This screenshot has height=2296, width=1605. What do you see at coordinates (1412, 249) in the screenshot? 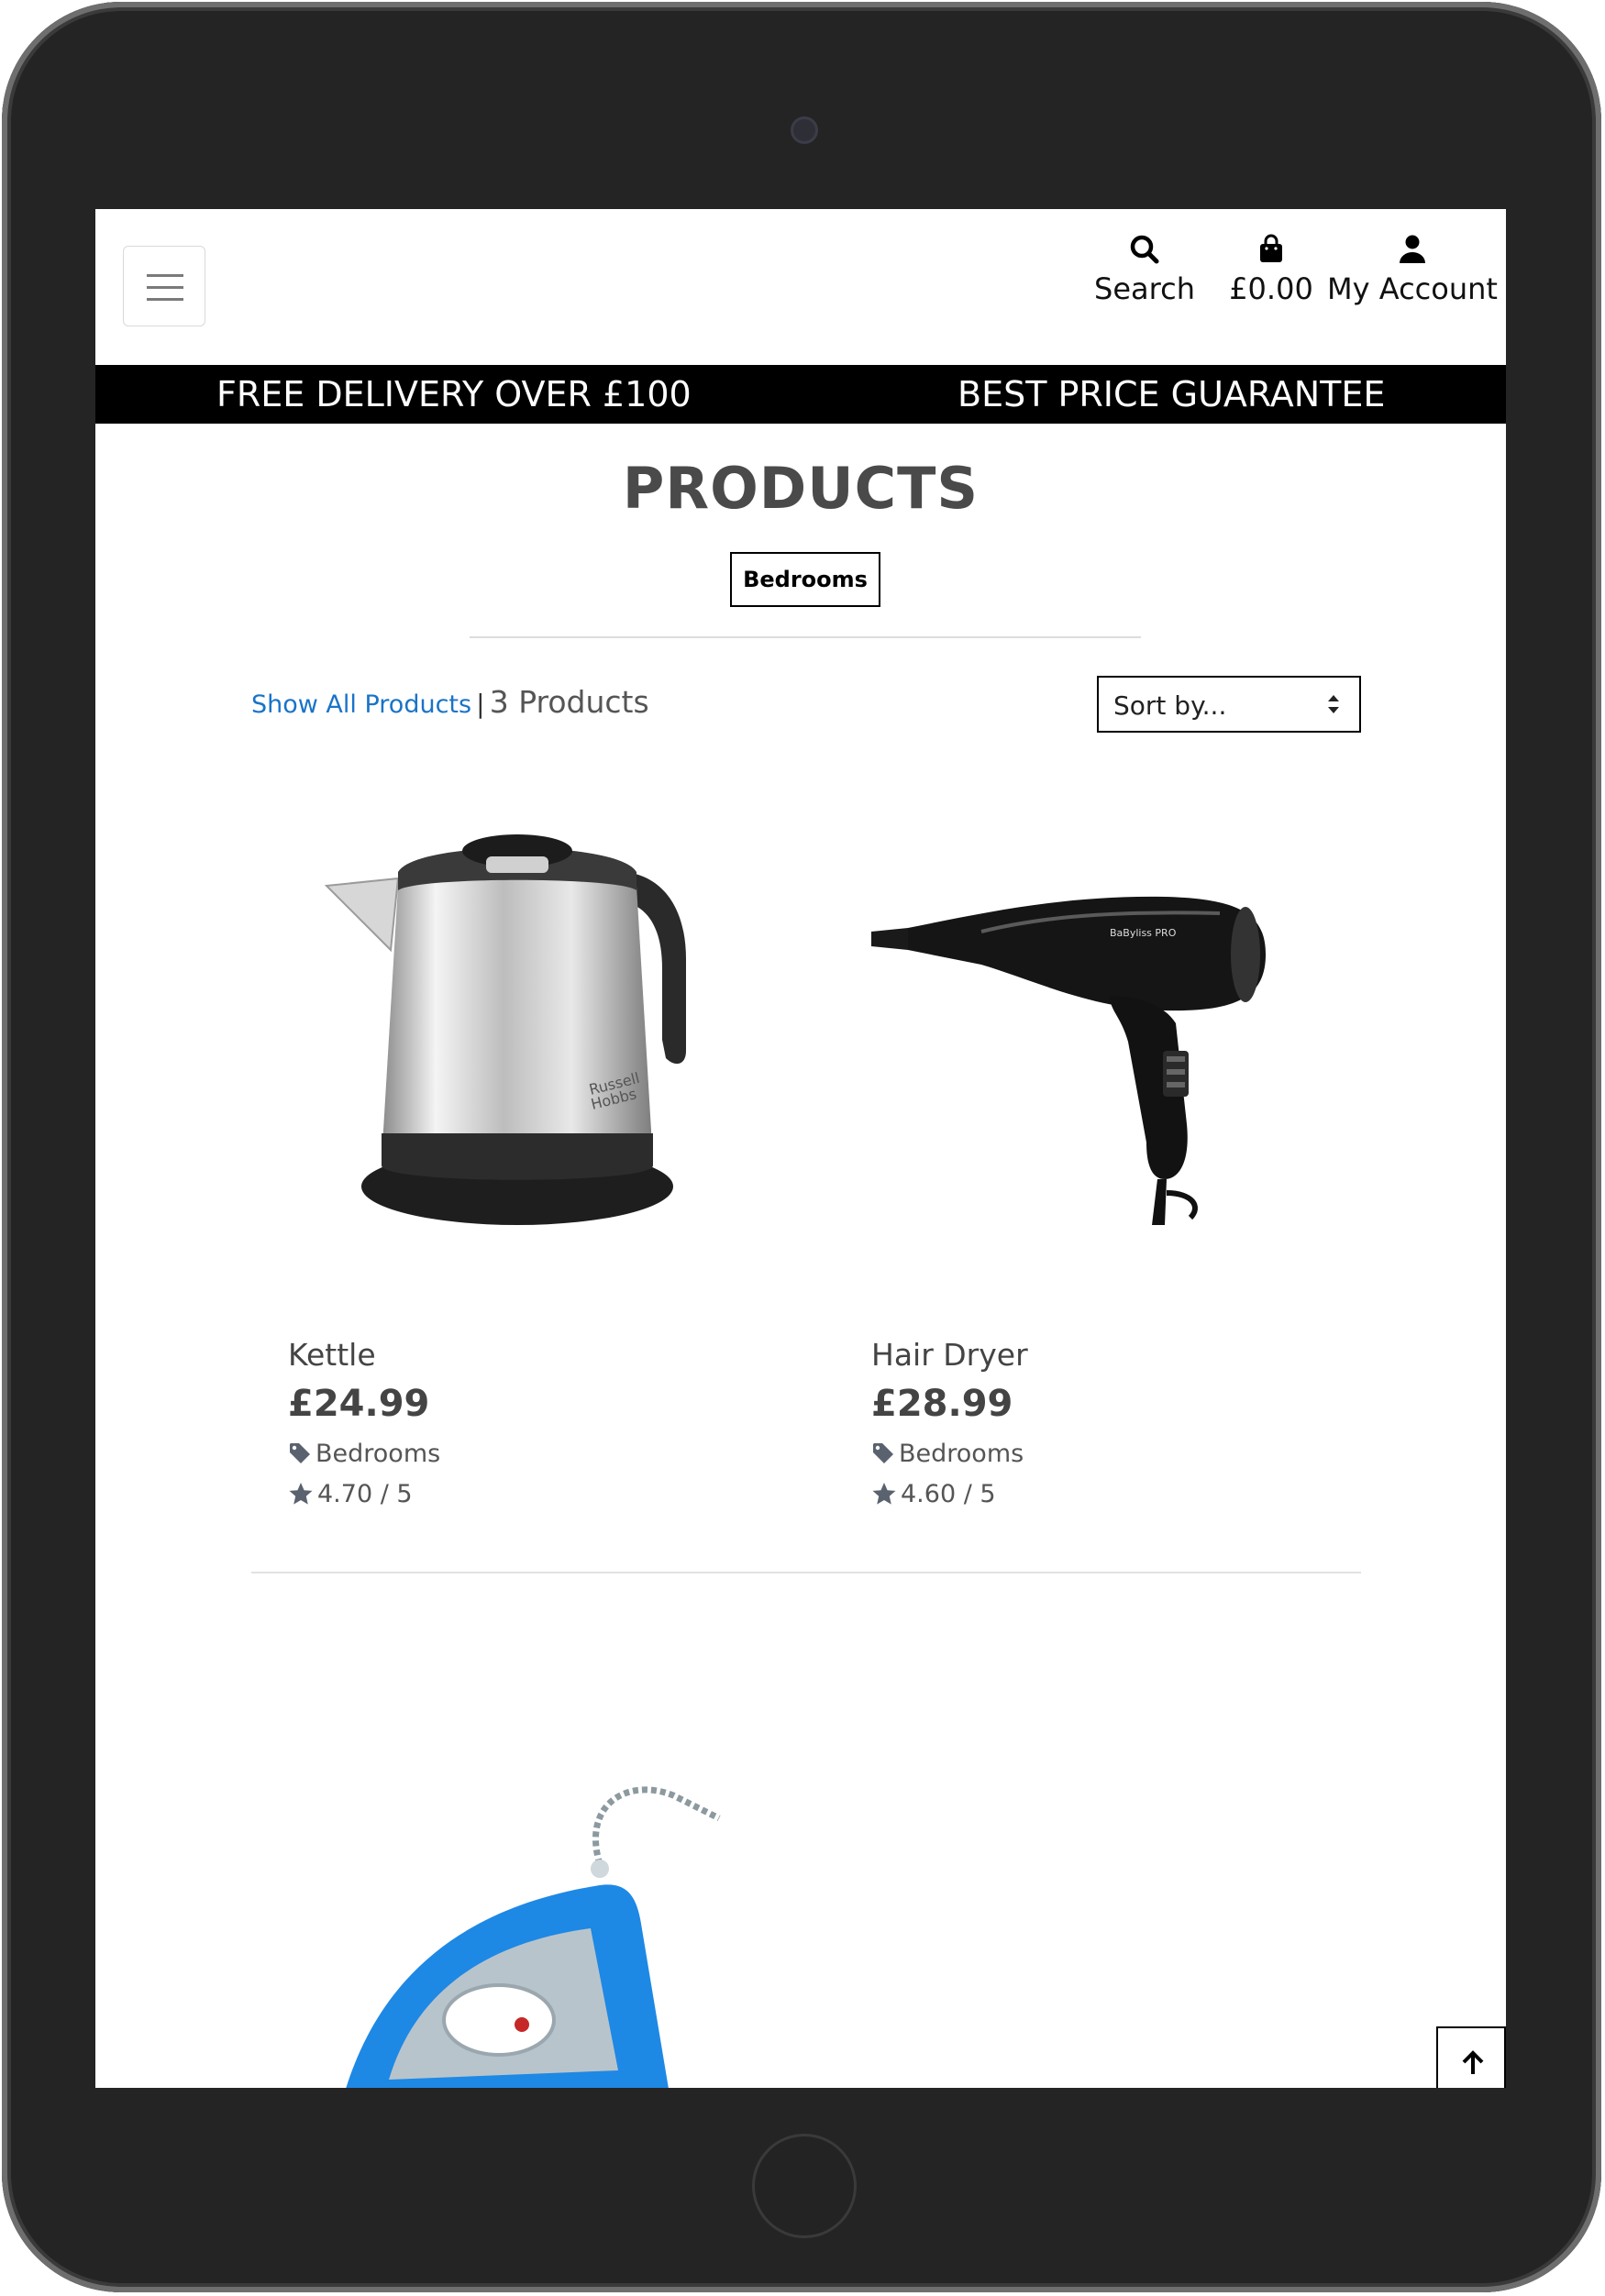
I see `user-icon` at bounding box center [1412, 249].